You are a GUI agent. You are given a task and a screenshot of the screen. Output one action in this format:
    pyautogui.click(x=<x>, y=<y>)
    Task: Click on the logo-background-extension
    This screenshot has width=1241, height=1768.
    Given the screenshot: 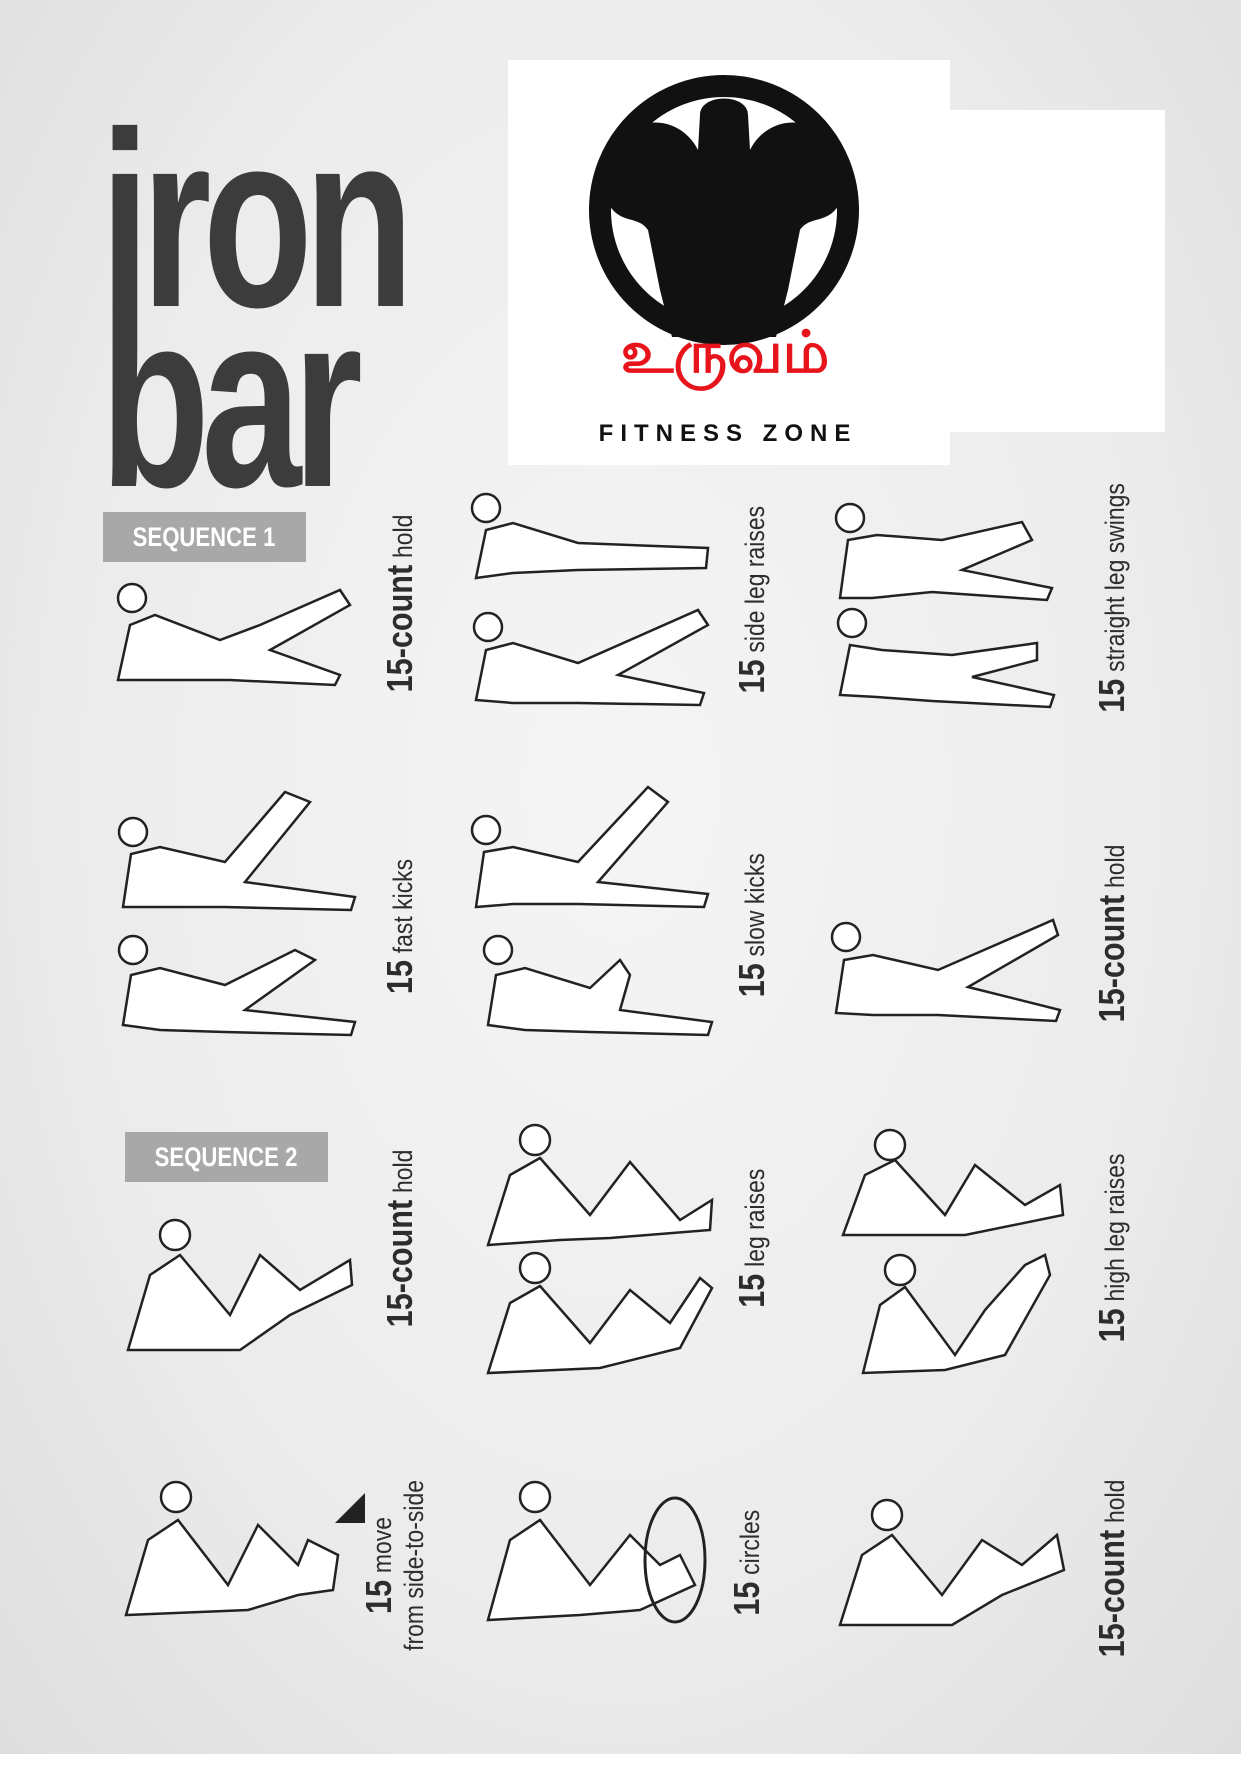 What is the action you would take?
    pyautogui.click(x=1057, y=271)
    